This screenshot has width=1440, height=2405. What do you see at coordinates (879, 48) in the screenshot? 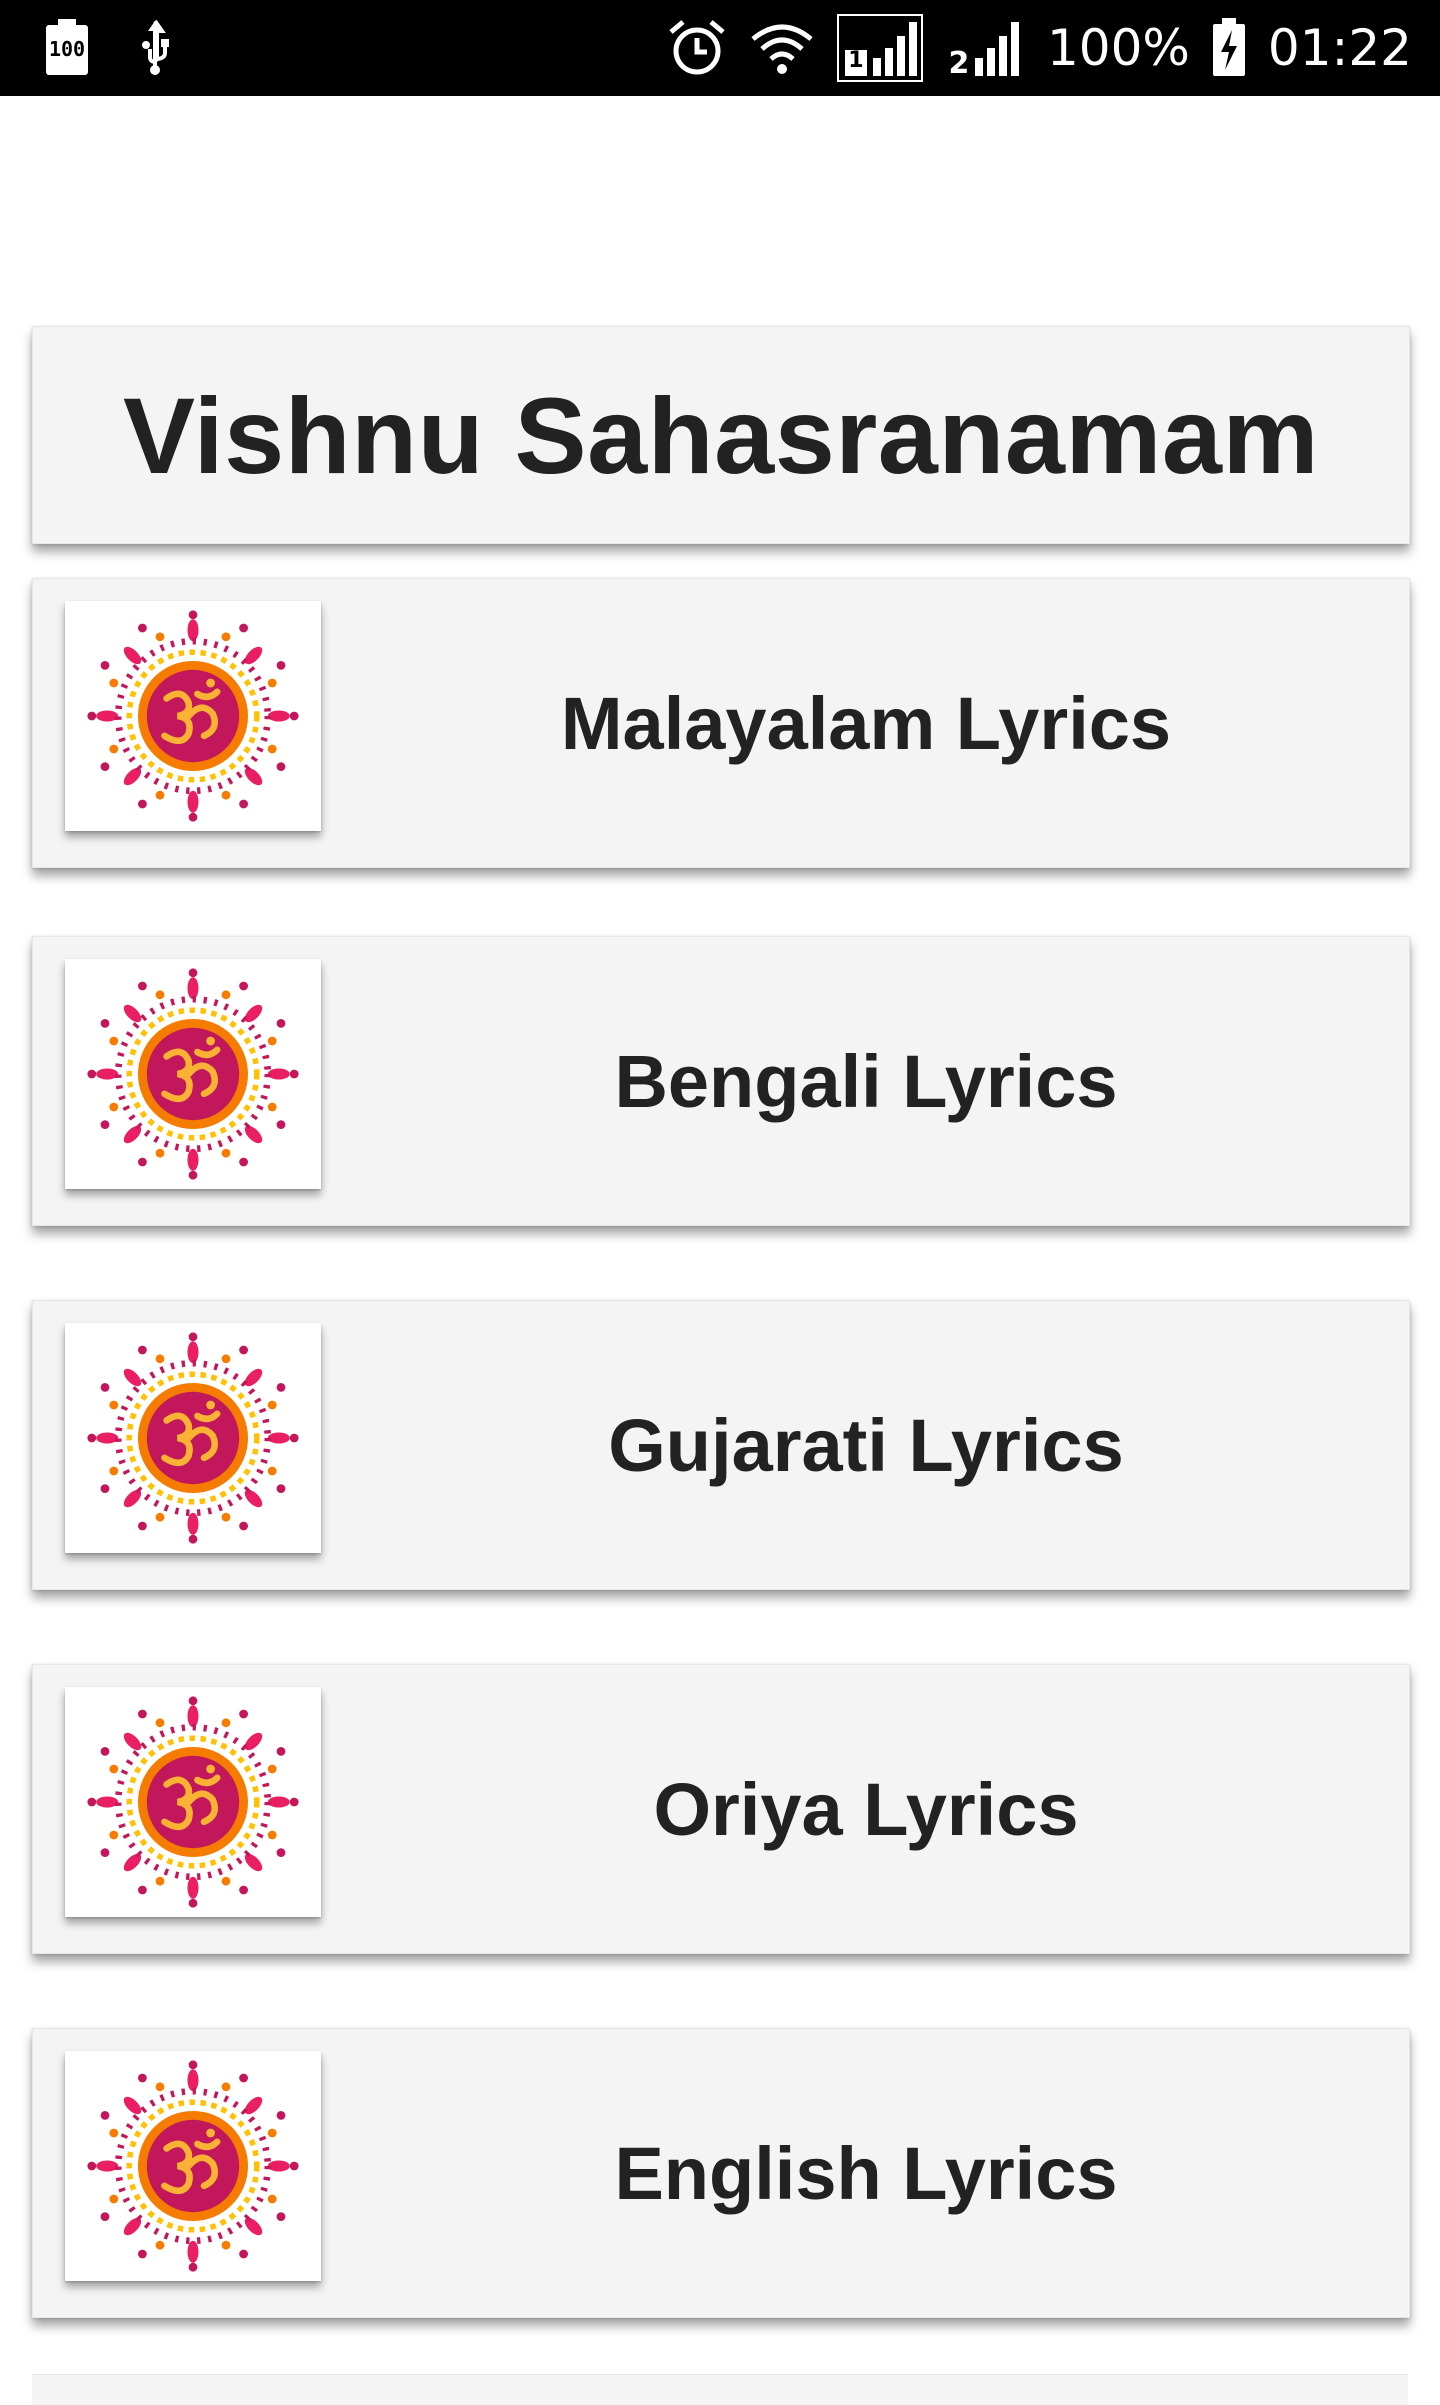
I see `sim1-signal-icon: 1` at bounding box center [879, 48].